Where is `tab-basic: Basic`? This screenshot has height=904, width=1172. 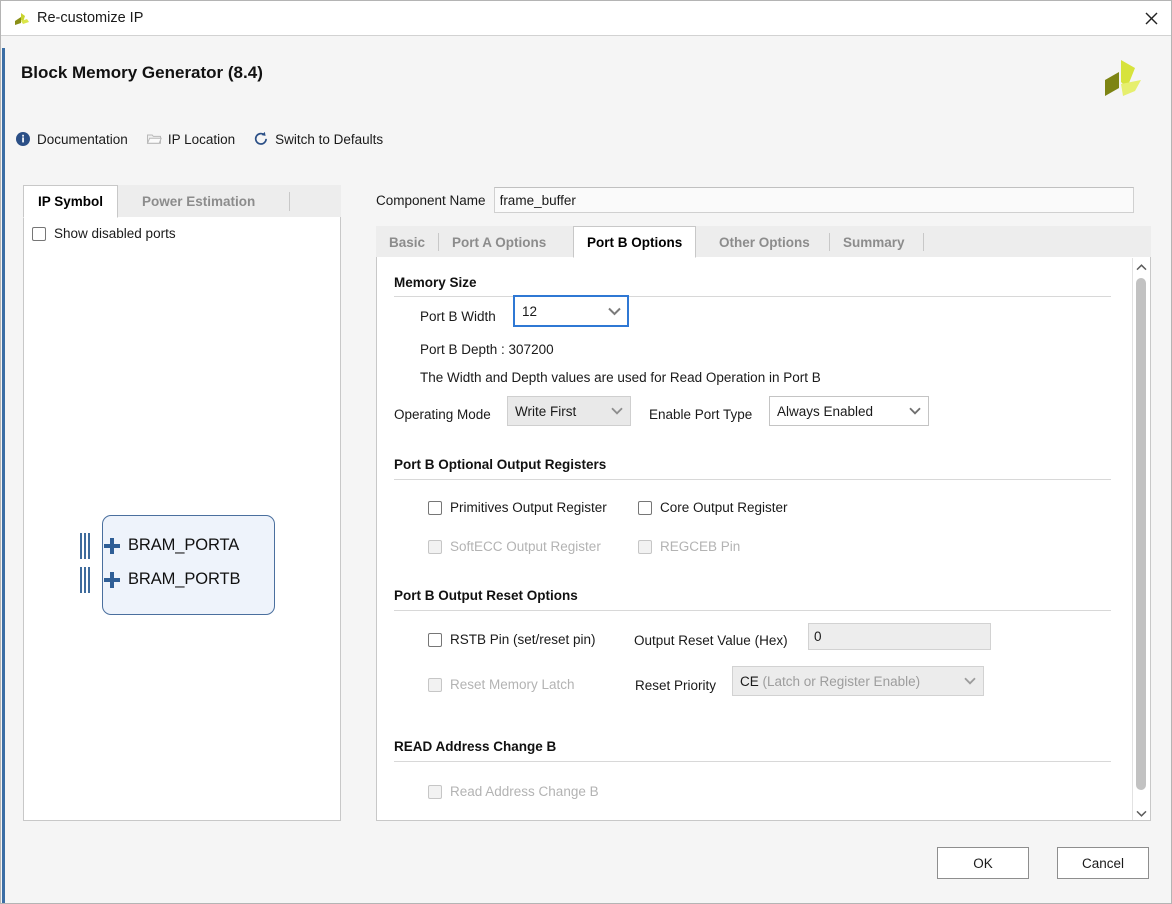
tab-basic: Basic is located at coordinates (407, 242).